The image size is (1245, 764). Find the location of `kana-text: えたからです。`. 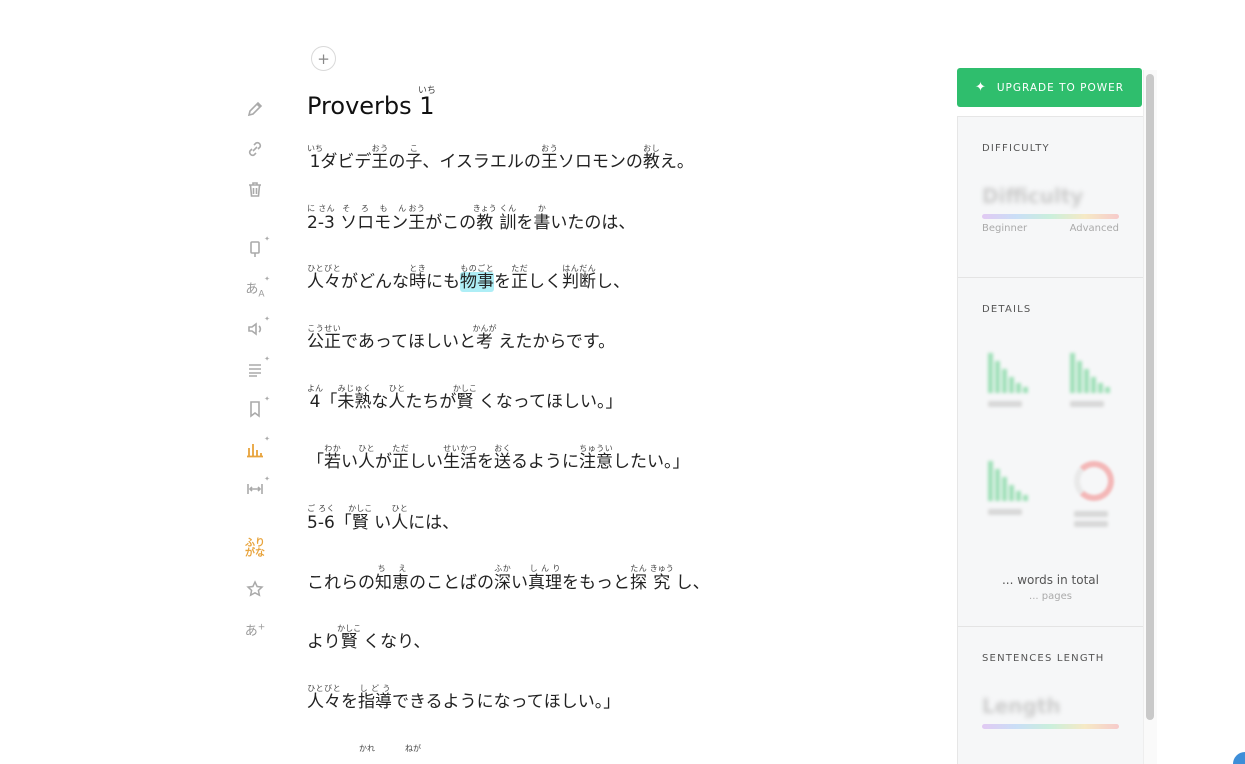

kana-text: えたからです。 is located at coordinates (554, 342).